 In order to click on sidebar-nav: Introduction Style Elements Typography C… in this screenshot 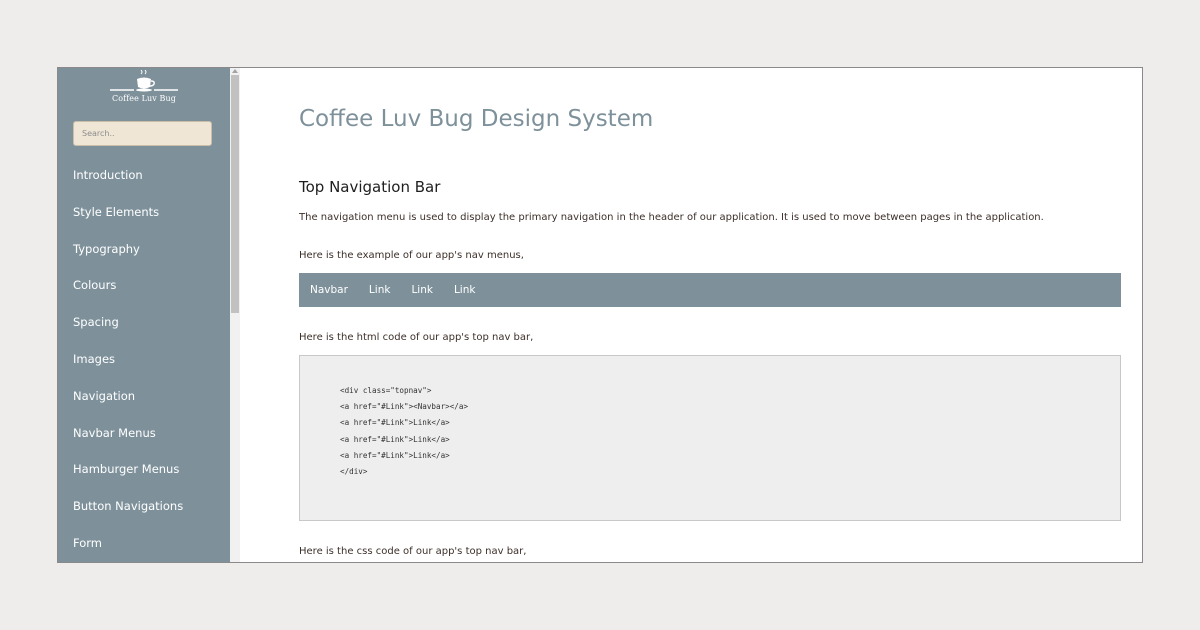, I will do `click(144, 364)`.